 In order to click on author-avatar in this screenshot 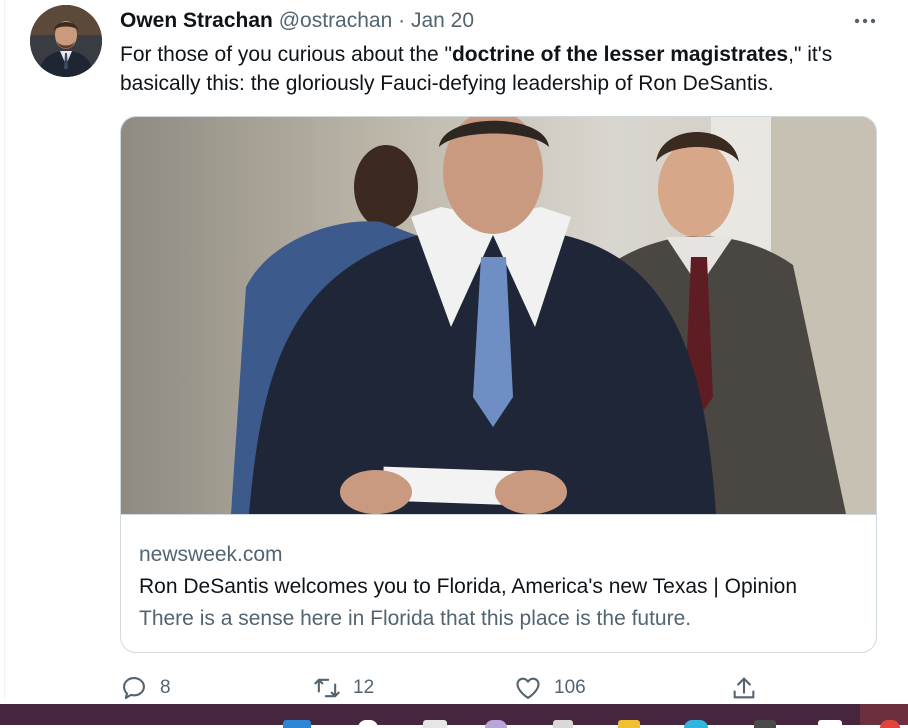, I will do `click(66, 41)`.